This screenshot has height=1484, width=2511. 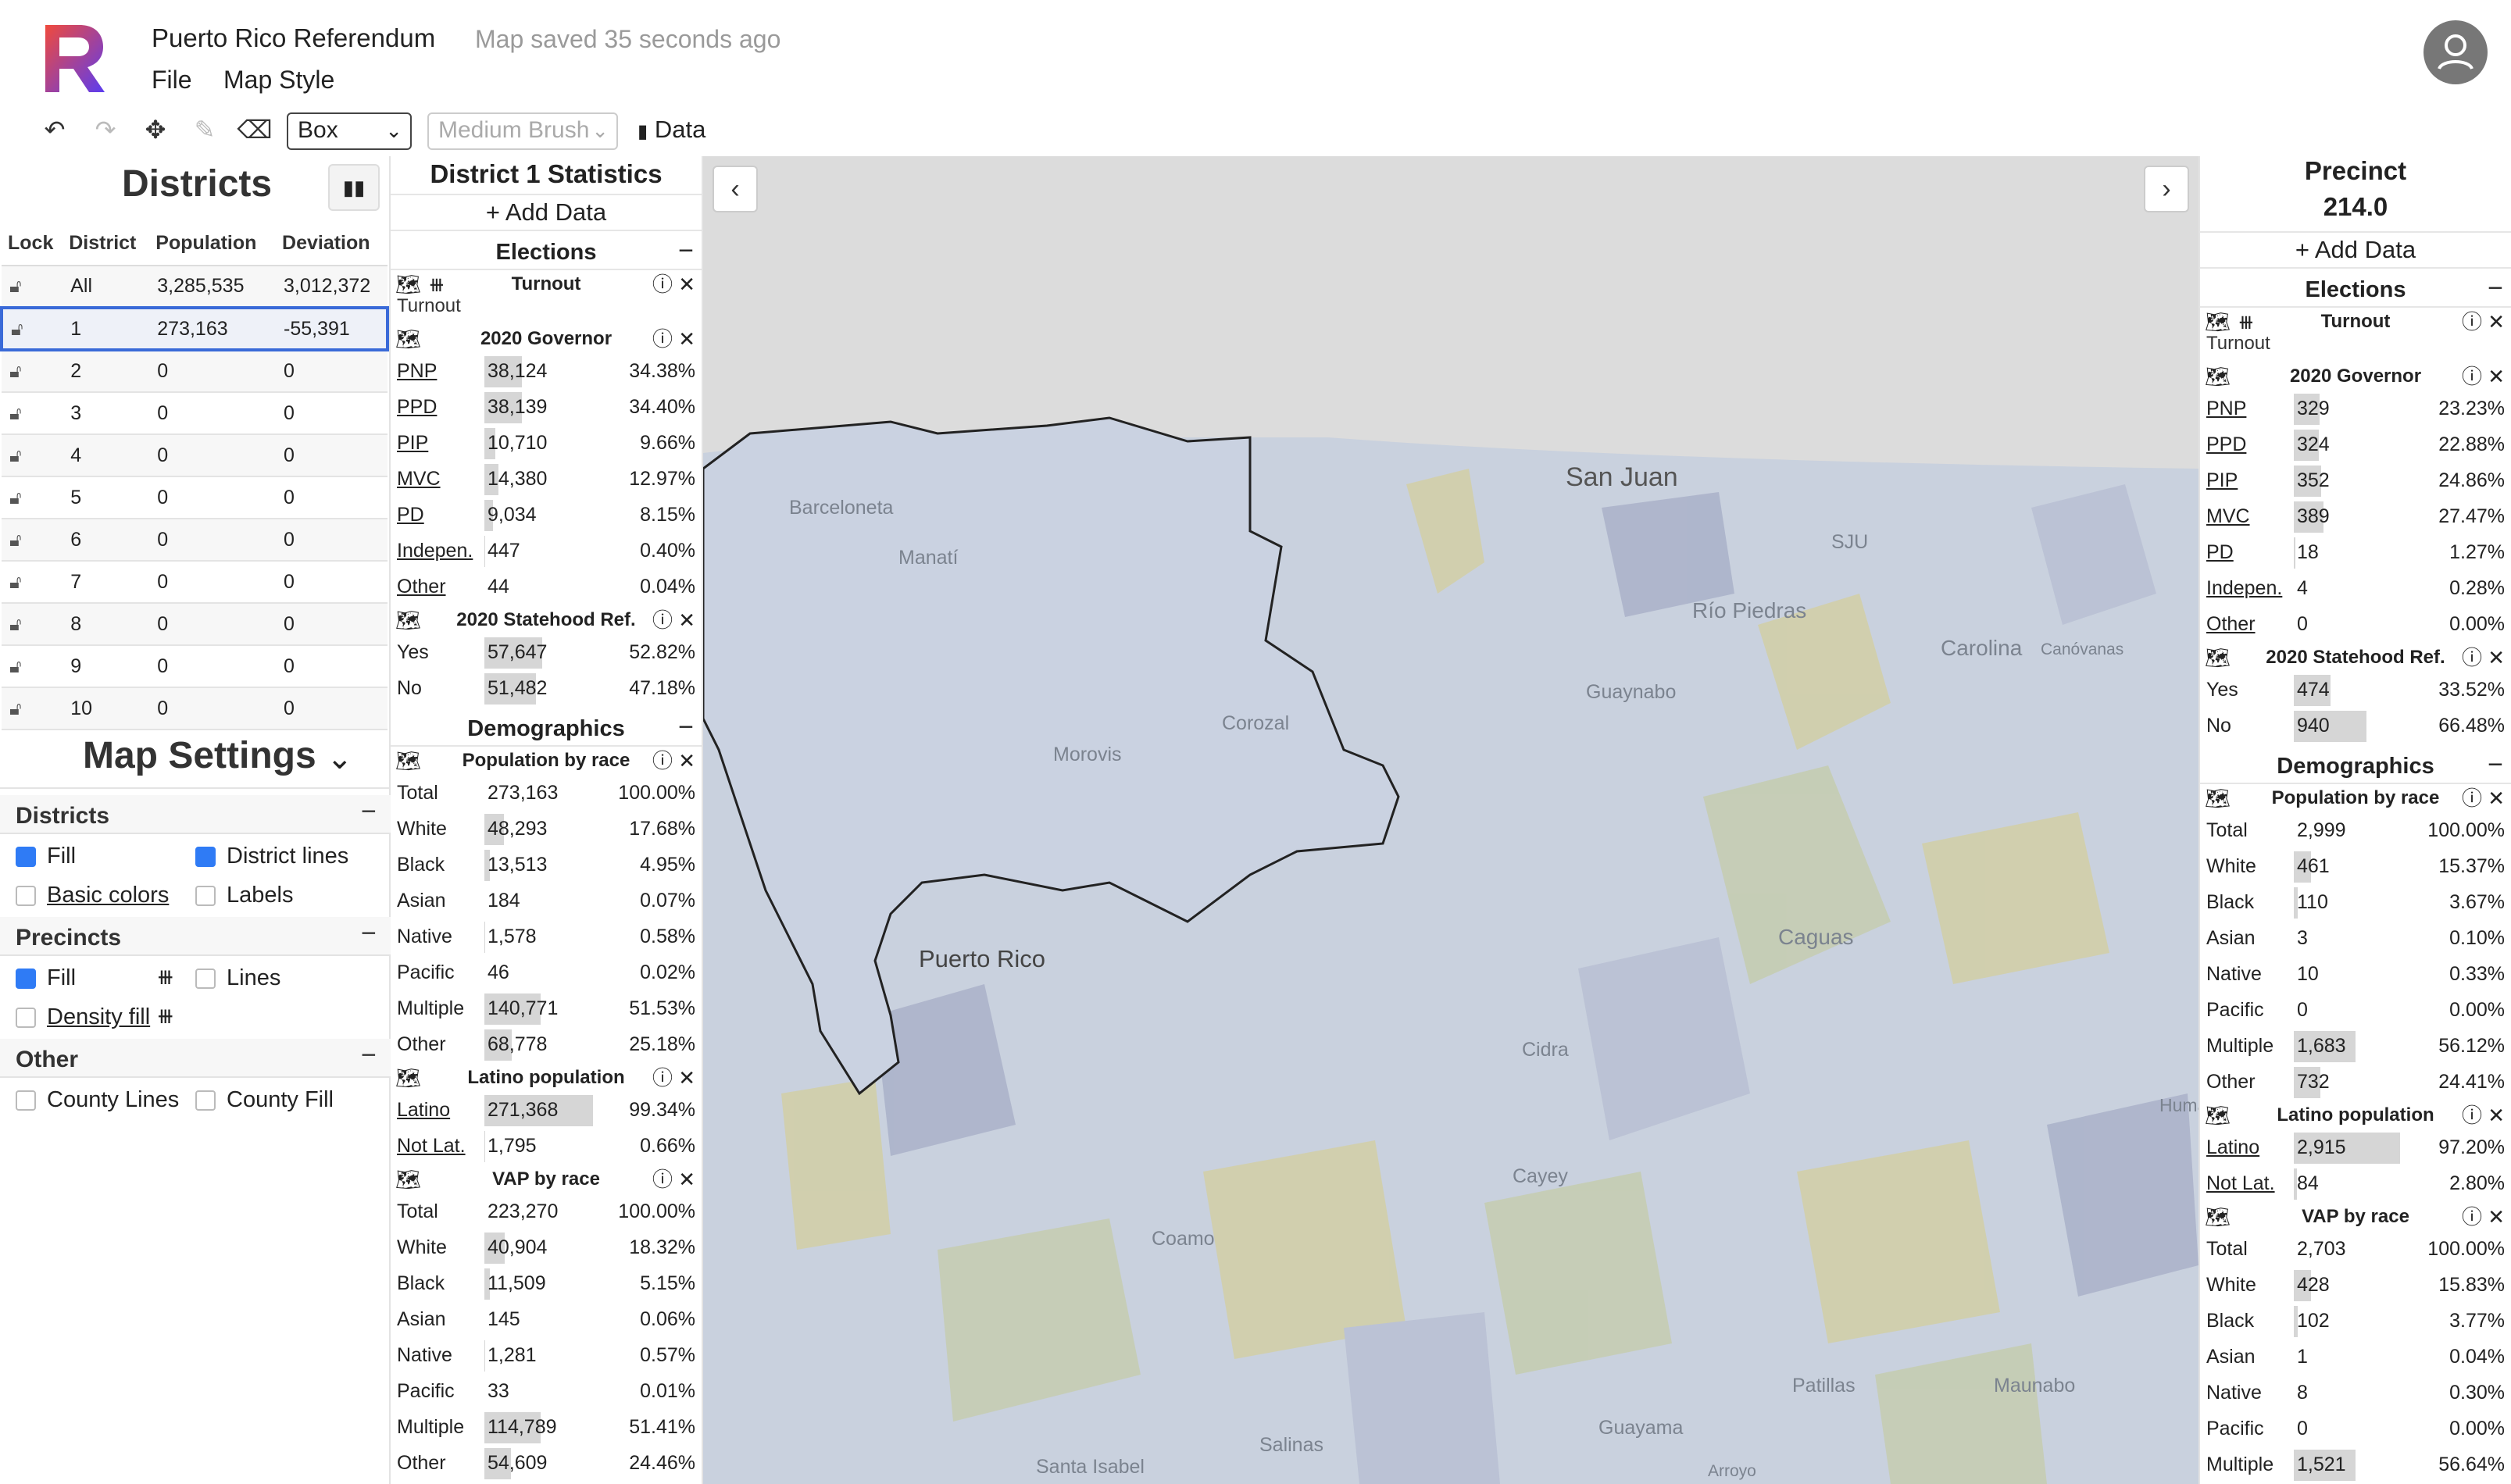 I want to click on section-districts: Districts −, so click(x=196, y=814).